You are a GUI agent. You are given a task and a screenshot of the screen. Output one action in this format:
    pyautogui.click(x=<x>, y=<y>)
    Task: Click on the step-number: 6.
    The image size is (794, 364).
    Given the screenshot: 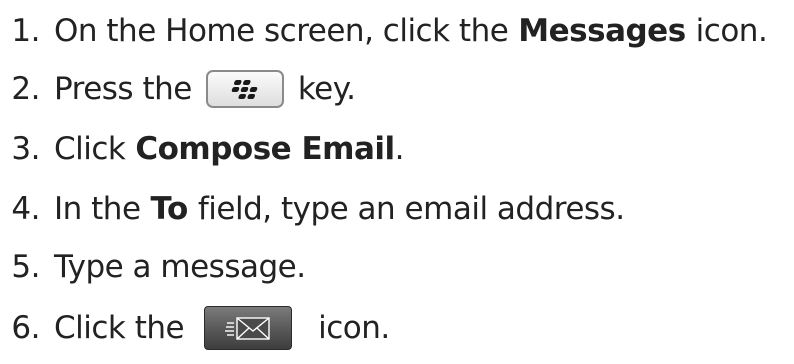 What is the action you would take?
    pyautogui.click(x=25, y=328)
    